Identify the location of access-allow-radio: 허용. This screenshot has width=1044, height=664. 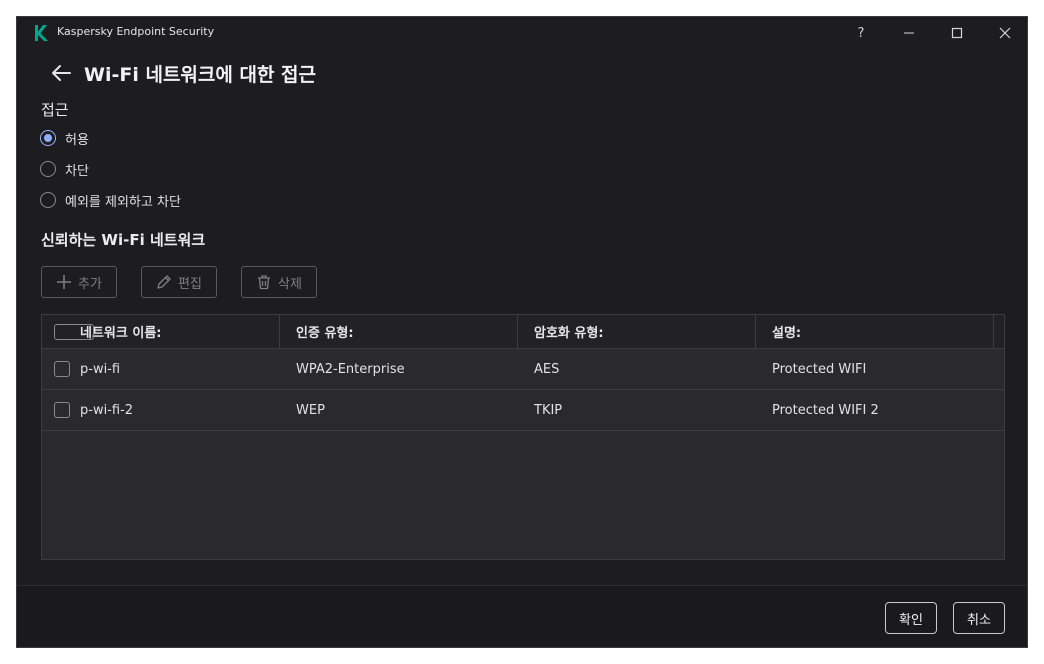
(64, 138).